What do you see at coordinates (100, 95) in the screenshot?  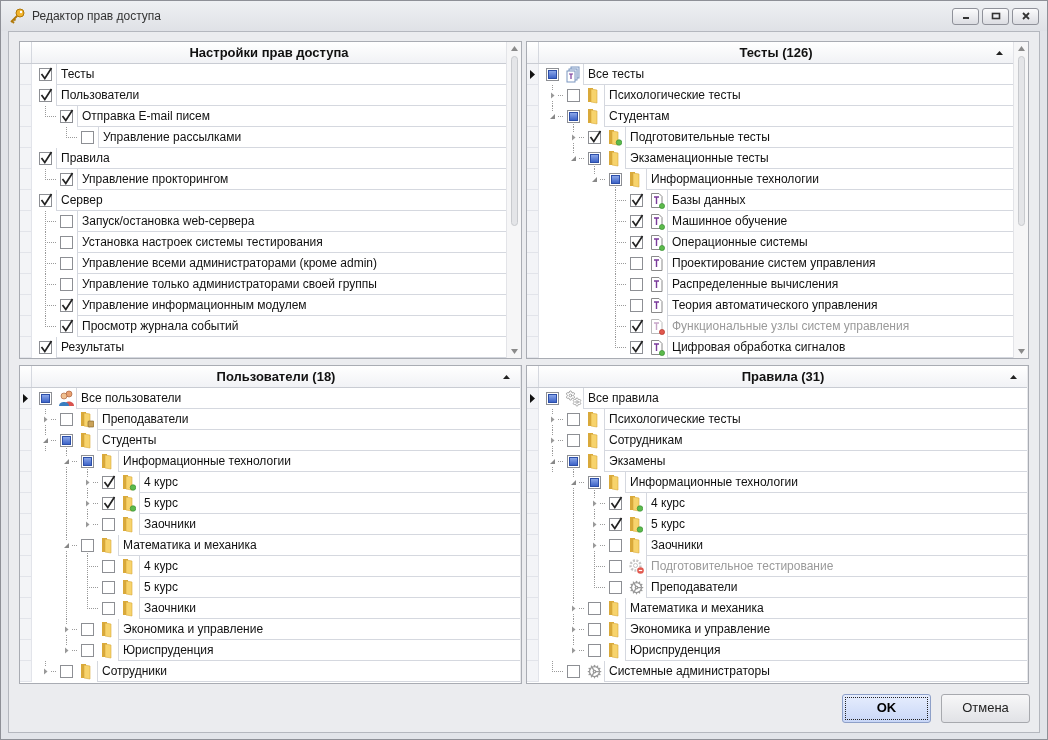 I see `tree-item-label: Пользователи` at bounding box center [100, 95].